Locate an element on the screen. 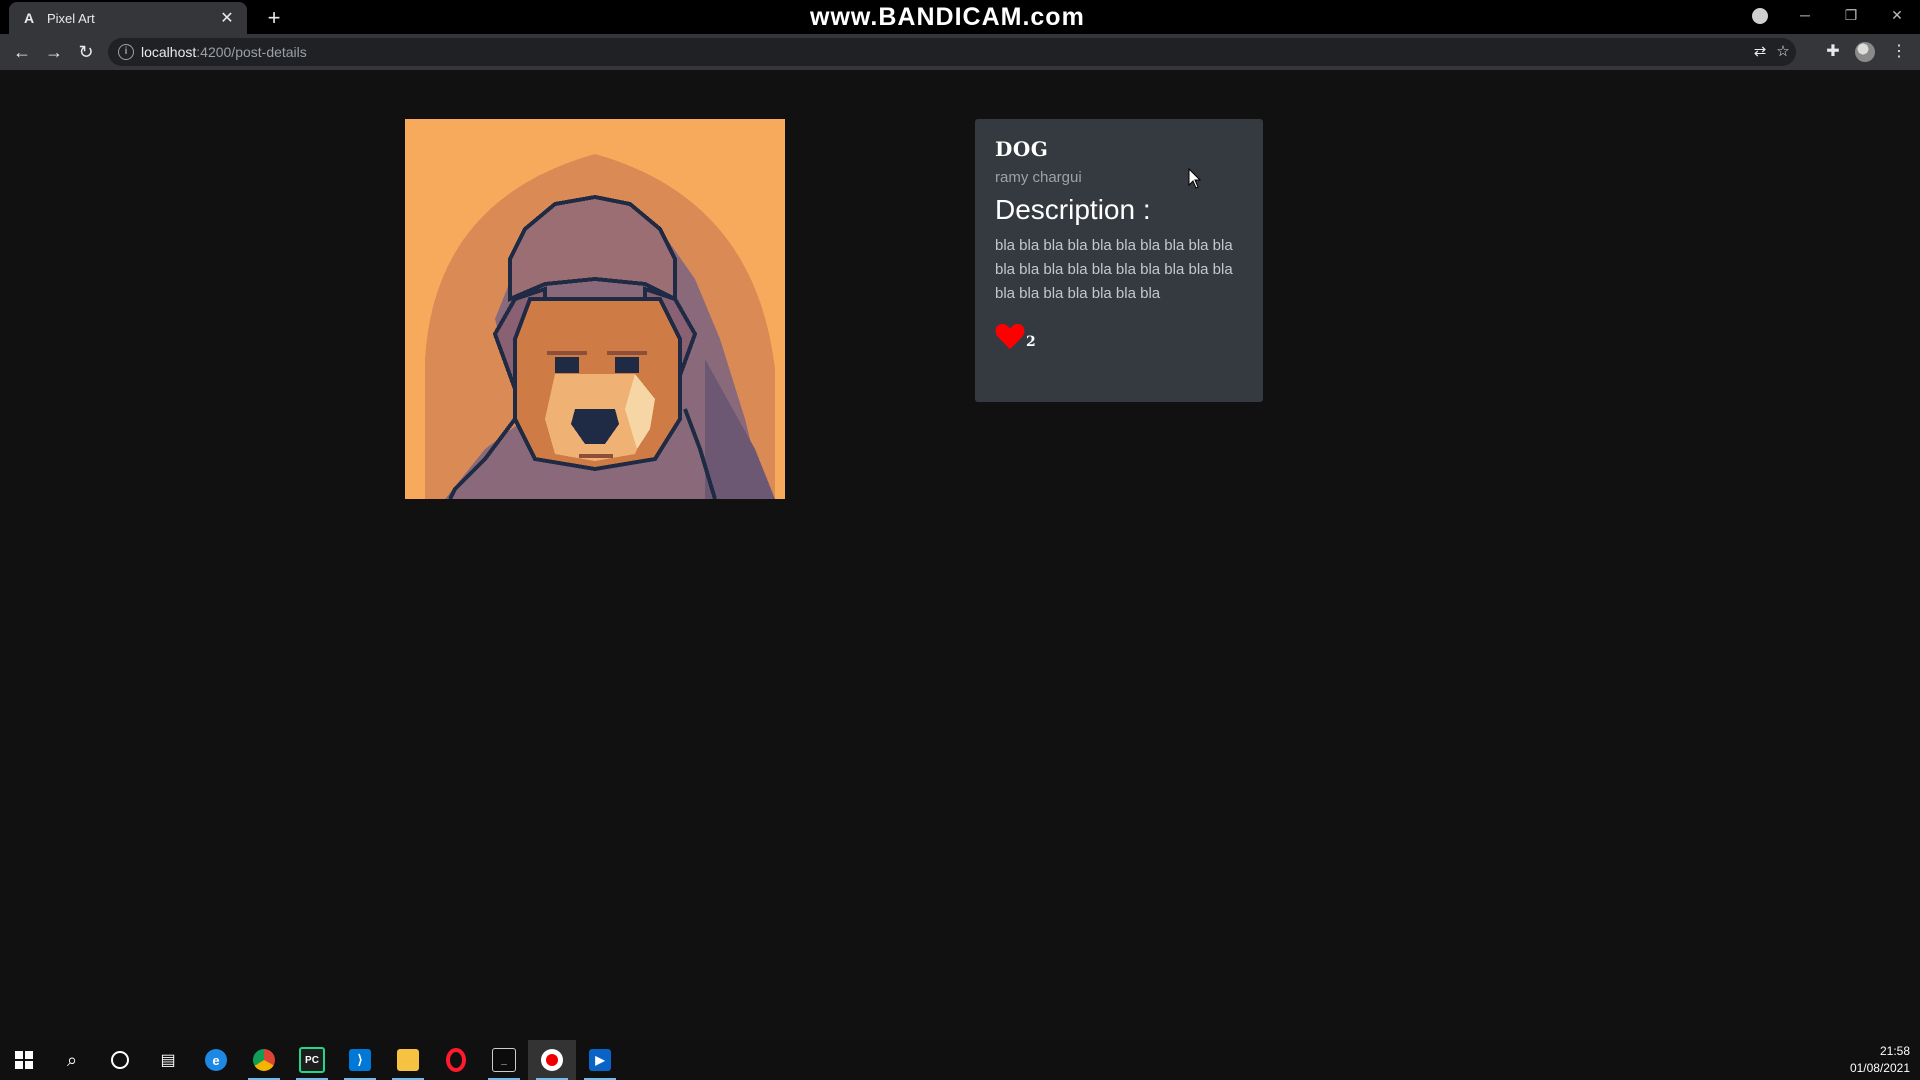  taskbar-pycharm: PC is located at coordinates (312, 1060).